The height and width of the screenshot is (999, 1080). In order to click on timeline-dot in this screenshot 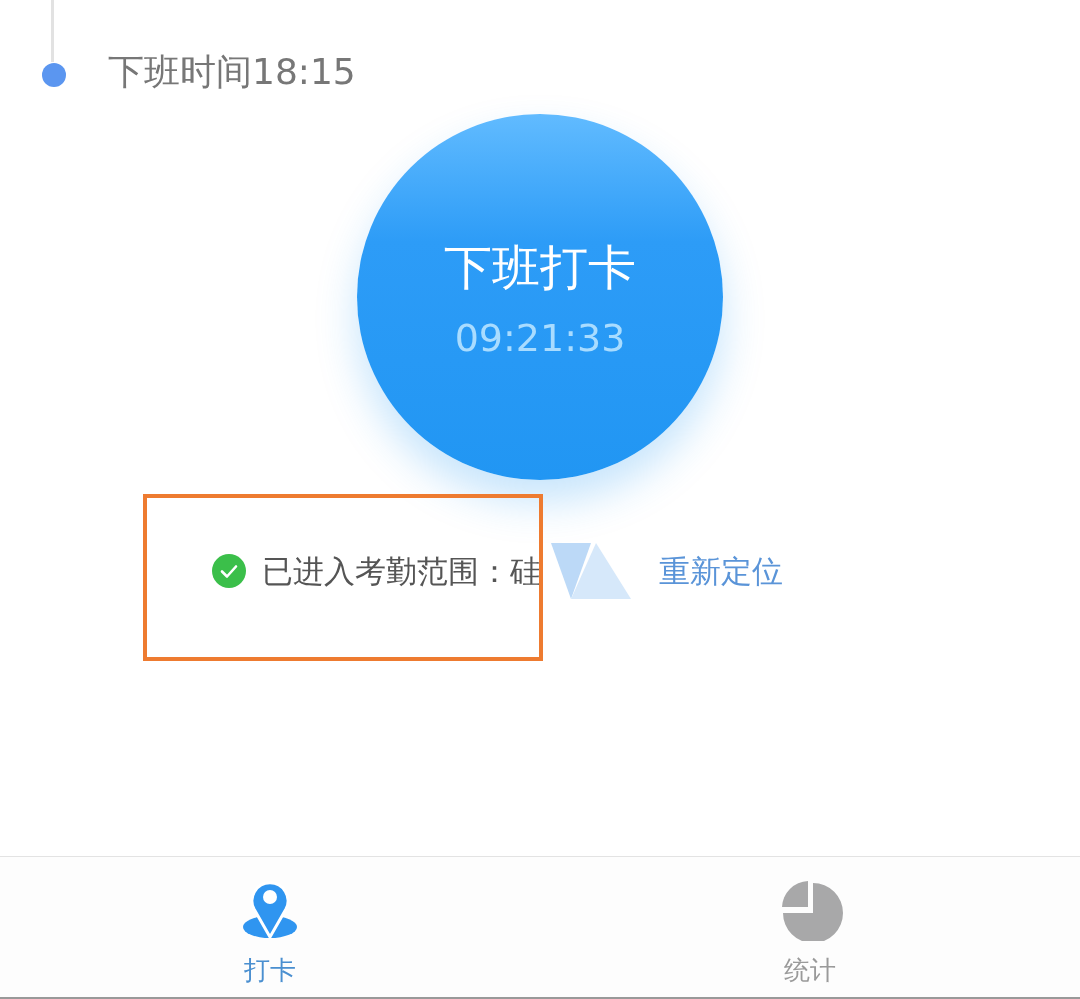, I will do `click(54, 75)`.